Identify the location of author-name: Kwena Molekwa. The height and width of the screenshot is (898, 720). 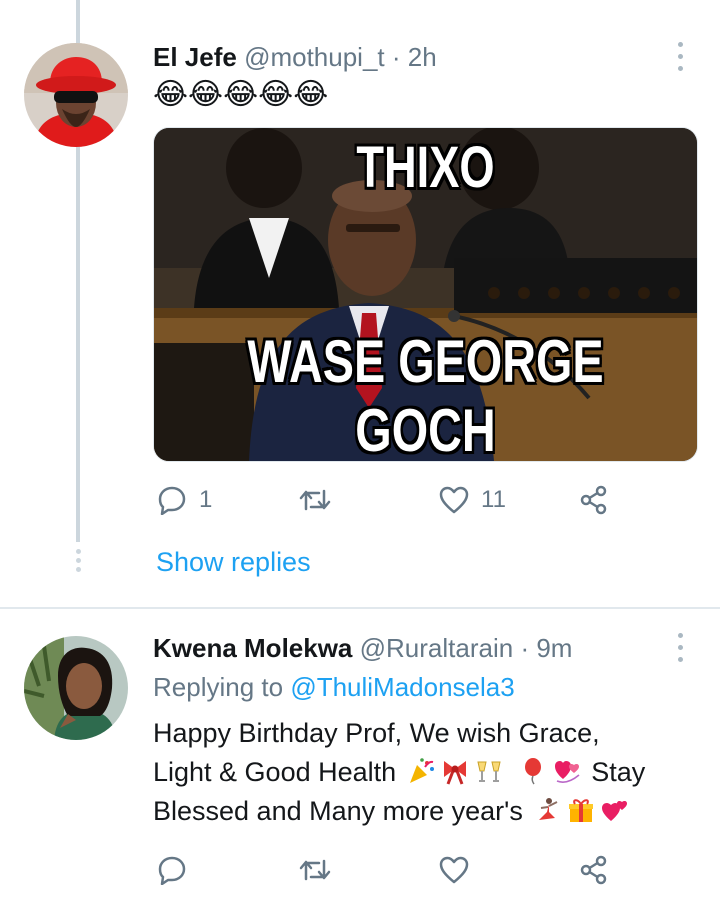
(252, 648).